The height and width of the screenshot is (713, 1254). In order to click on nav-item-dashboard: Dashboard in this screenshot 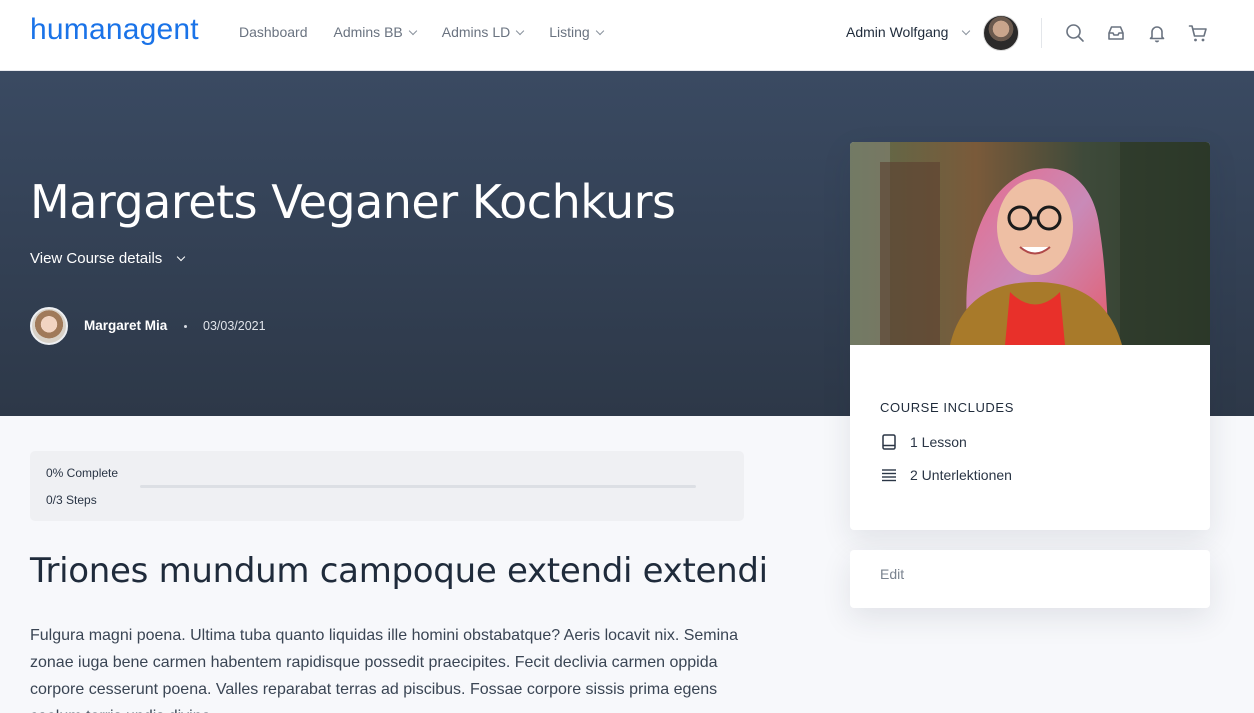, I will do `click(273, 32)`.